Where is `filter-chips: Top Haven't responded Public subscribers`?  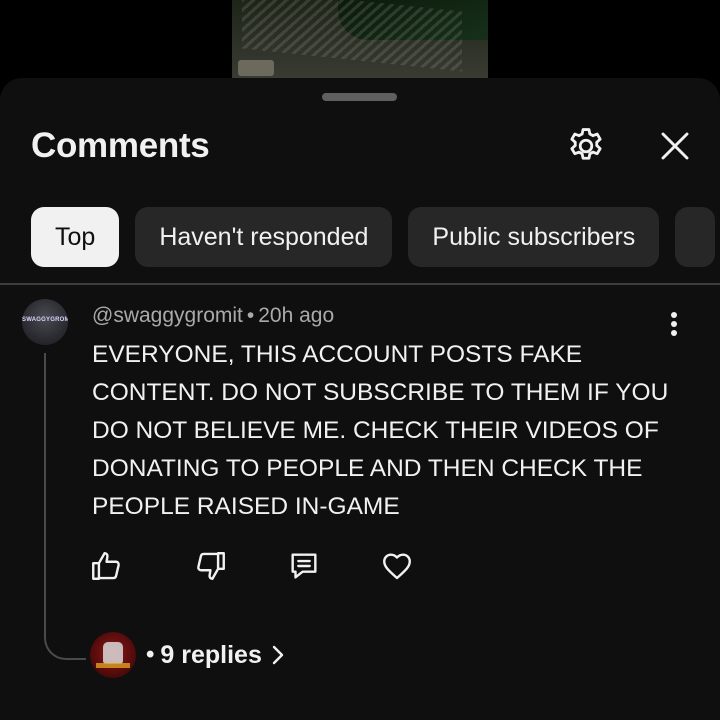
filter-chips: Top Haven't responded Public subscribers is located at coordinates (375, 237).